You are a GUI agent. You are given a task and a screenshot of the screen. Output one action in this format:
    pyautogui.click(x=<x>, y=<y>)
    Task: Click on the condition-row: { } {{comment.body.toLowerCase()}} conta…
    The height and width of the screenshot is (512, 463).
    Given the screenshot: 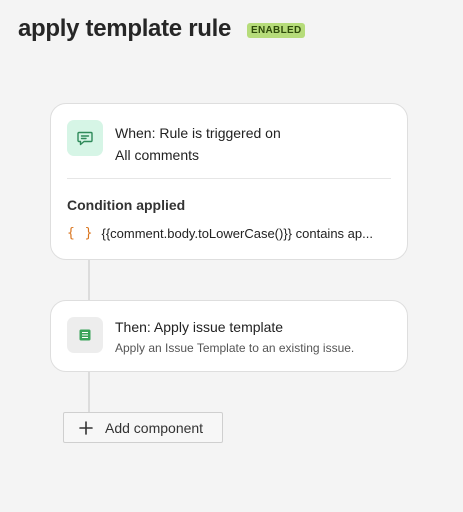 What is the action you would take?
    pyautogui.click(x=230, y=233)
    